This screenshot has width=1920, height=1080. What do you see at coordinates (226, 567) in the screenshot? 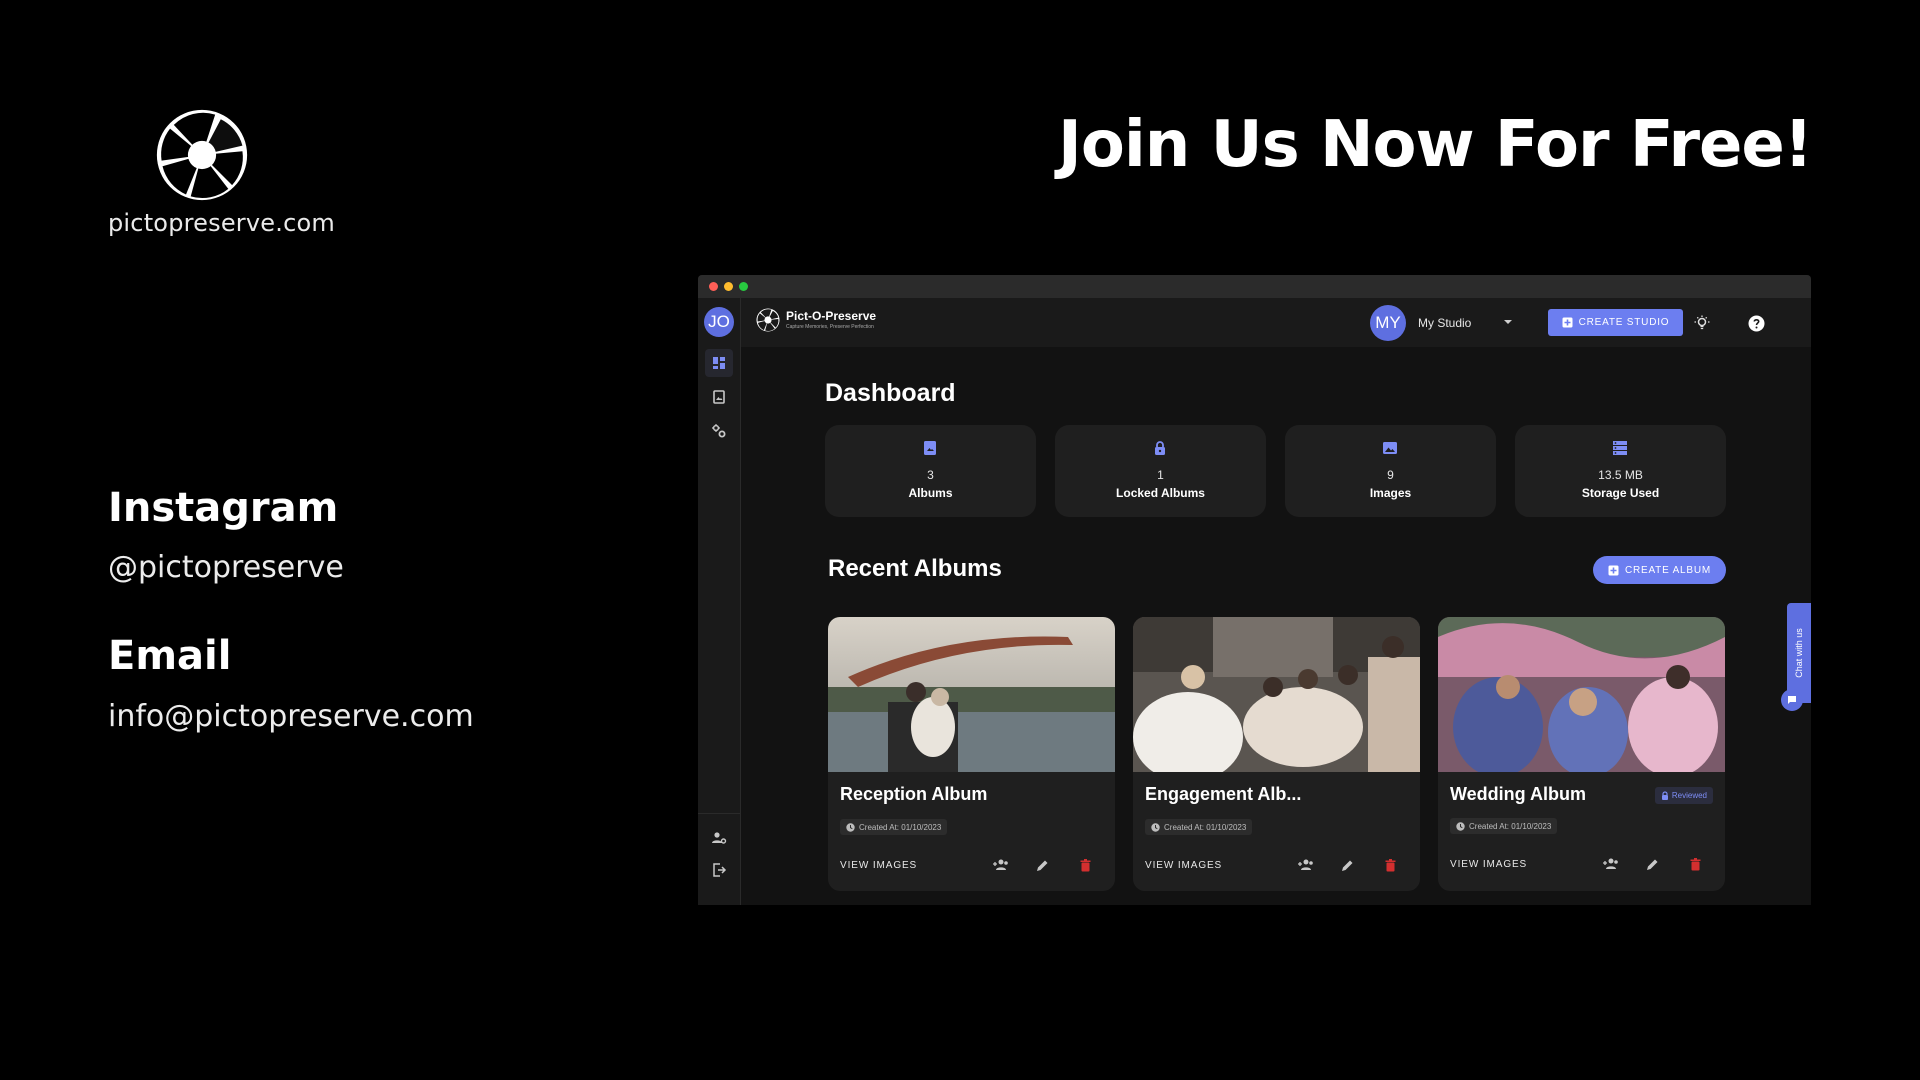
I see `instagram-handle: @pictopreserve` at bounding box center [226, 567].